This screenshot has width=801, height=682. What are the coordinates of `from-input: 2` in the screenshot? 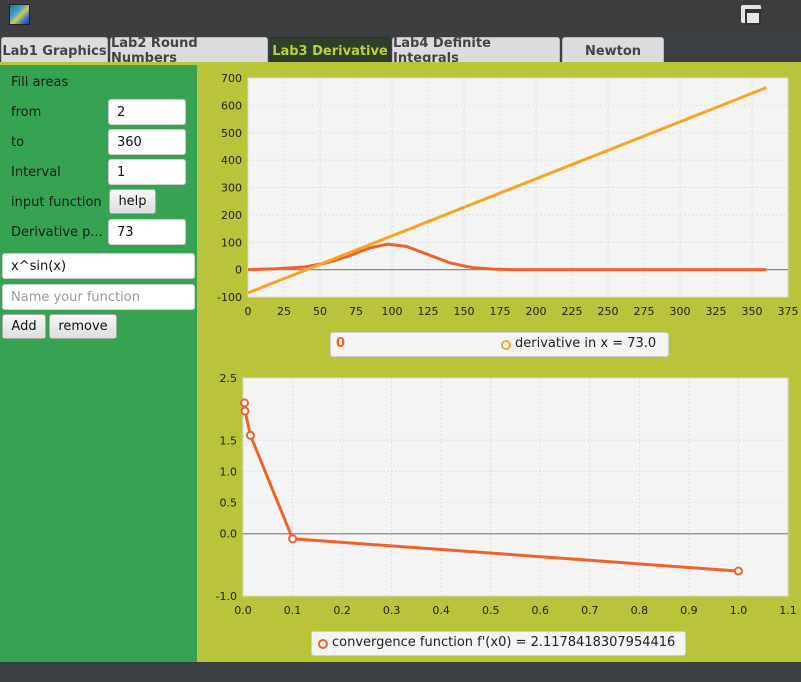 It's located at (147, 112).